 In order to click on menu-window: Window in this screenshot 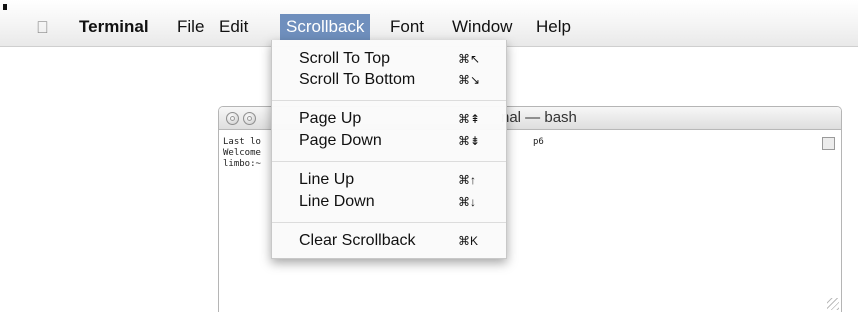, I will do `click(482, 27)`.